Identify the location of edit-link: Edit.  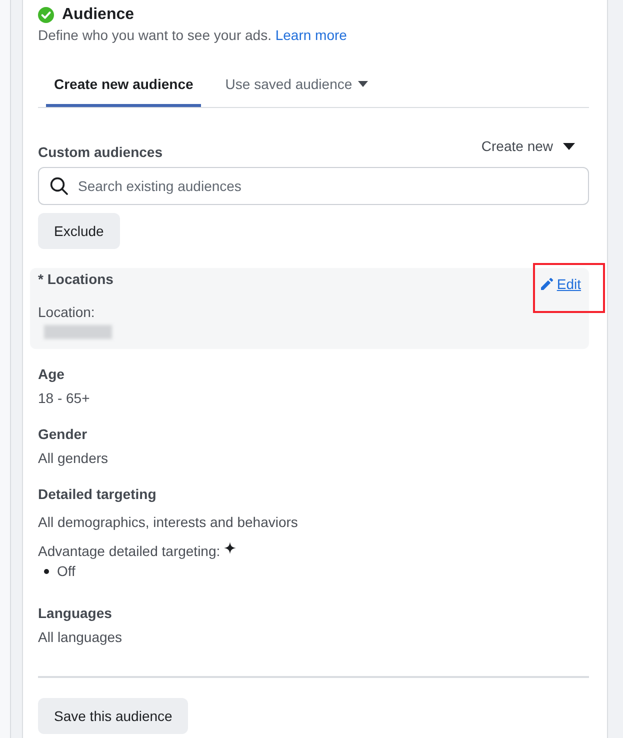
(560, 284).